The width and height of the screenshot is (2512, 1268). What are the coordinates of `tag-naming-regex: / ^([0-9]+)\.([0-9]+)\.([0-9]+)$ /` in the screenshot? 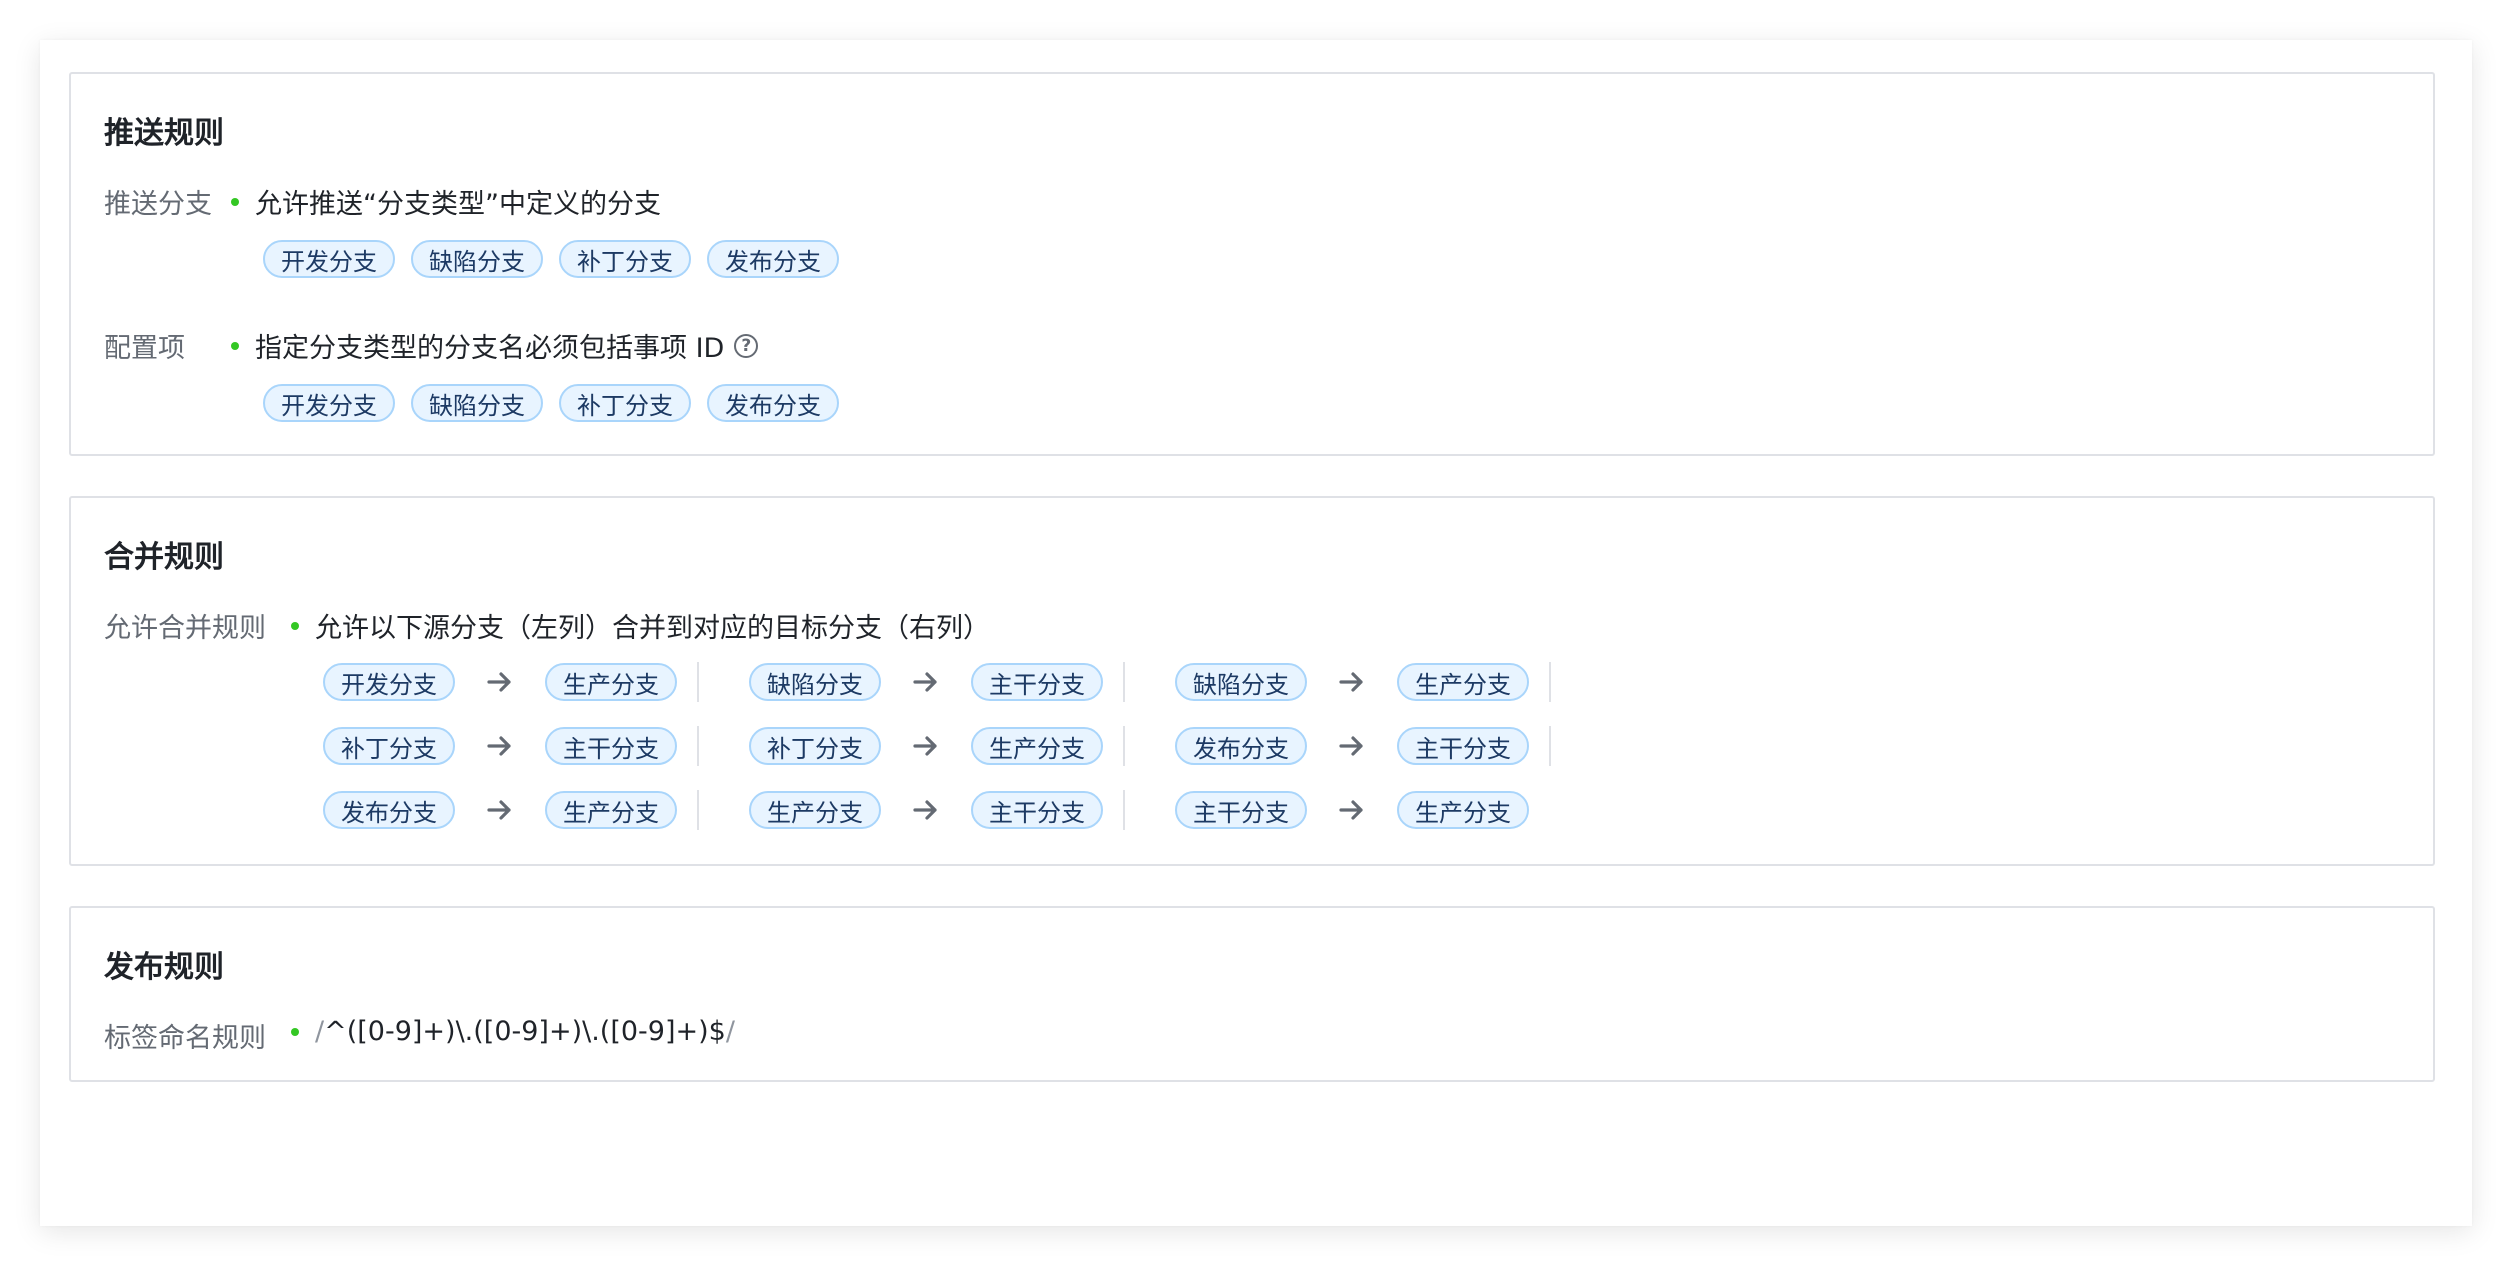 It's located at (513, 1031).